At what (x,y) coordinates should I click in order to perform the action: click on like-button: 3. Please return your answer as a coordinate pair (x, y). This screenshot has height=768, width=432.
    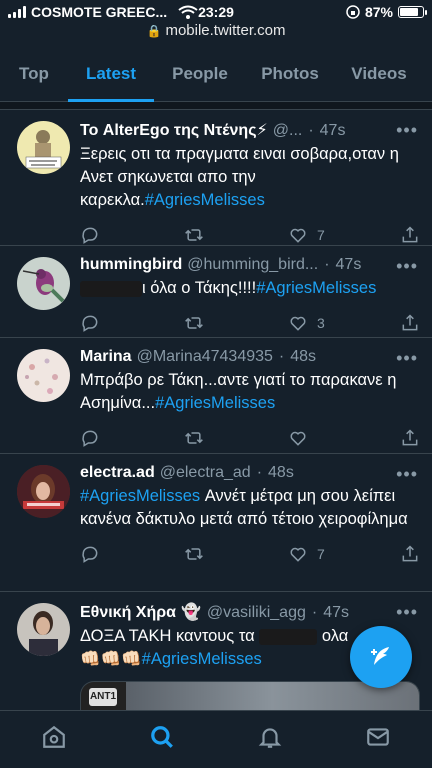
    Looking at the image, I should click on (340, 323).